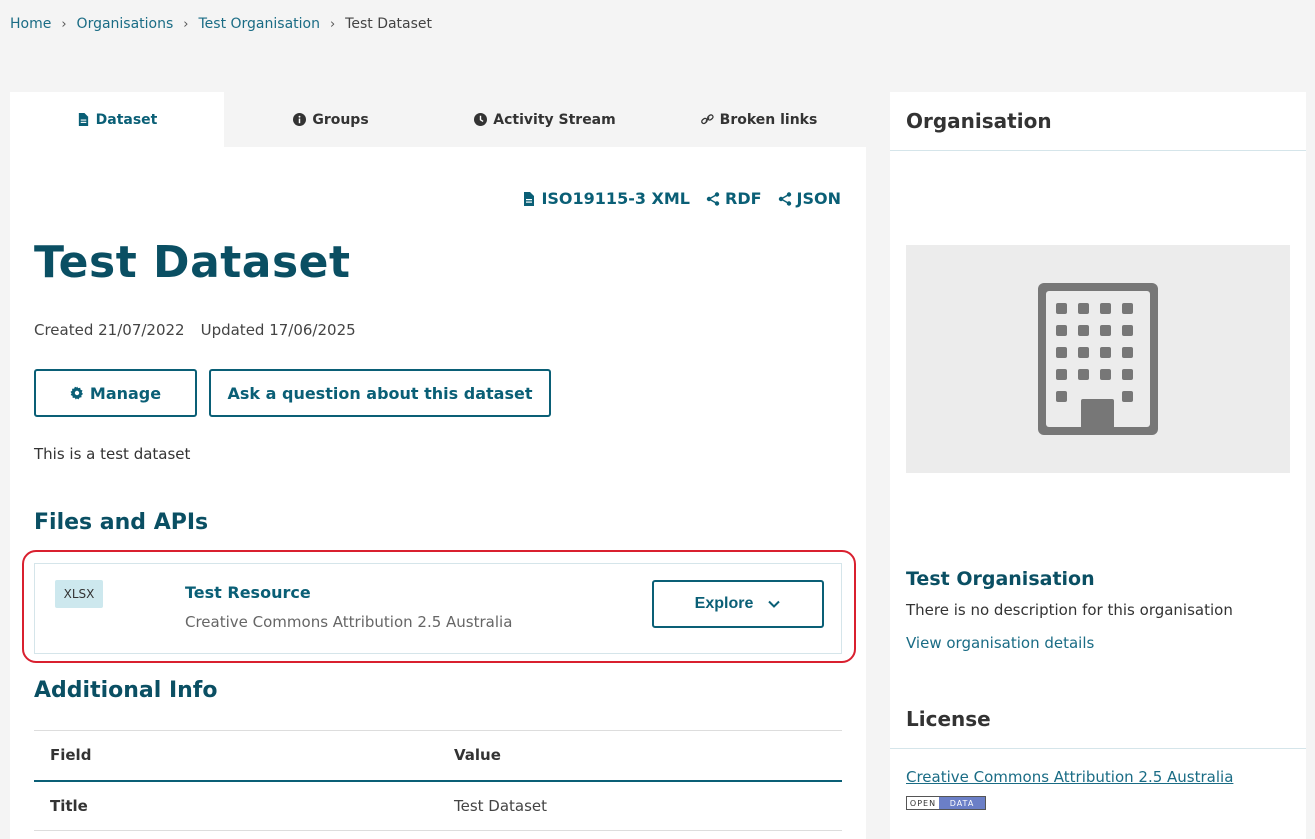 This screenshot has height=839, width=1315. What do you see at coordinates (125, 24) in the screenshot?
I see `breadcrumb-organisations: Organisations` at bounding box center [125, 24].